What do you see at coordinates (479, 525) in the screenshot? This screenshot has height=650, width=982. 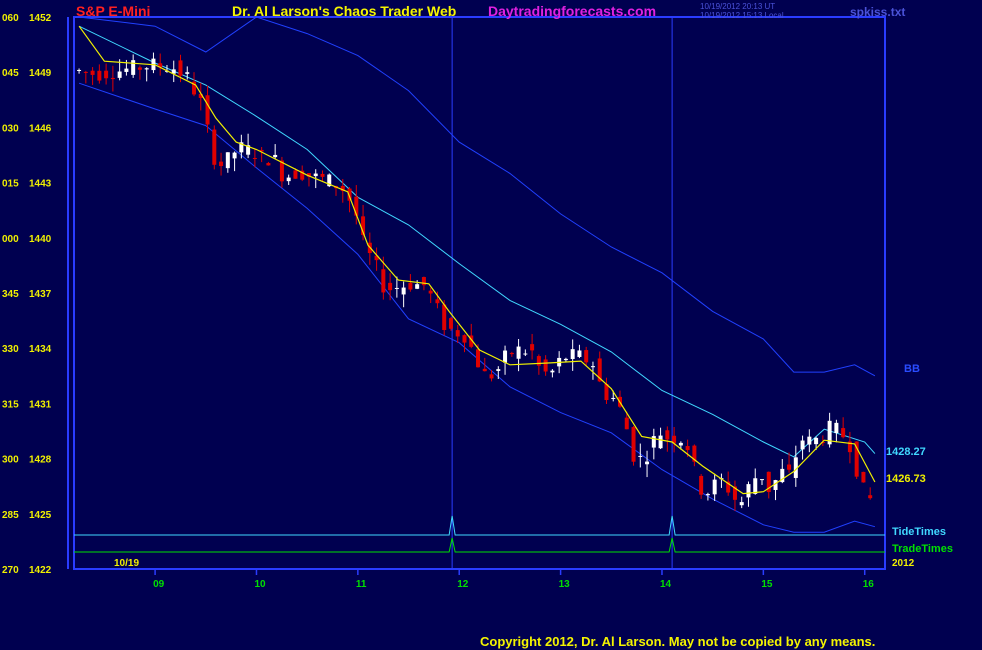 I see `tide-times-line` at bounding box center [479, 525].